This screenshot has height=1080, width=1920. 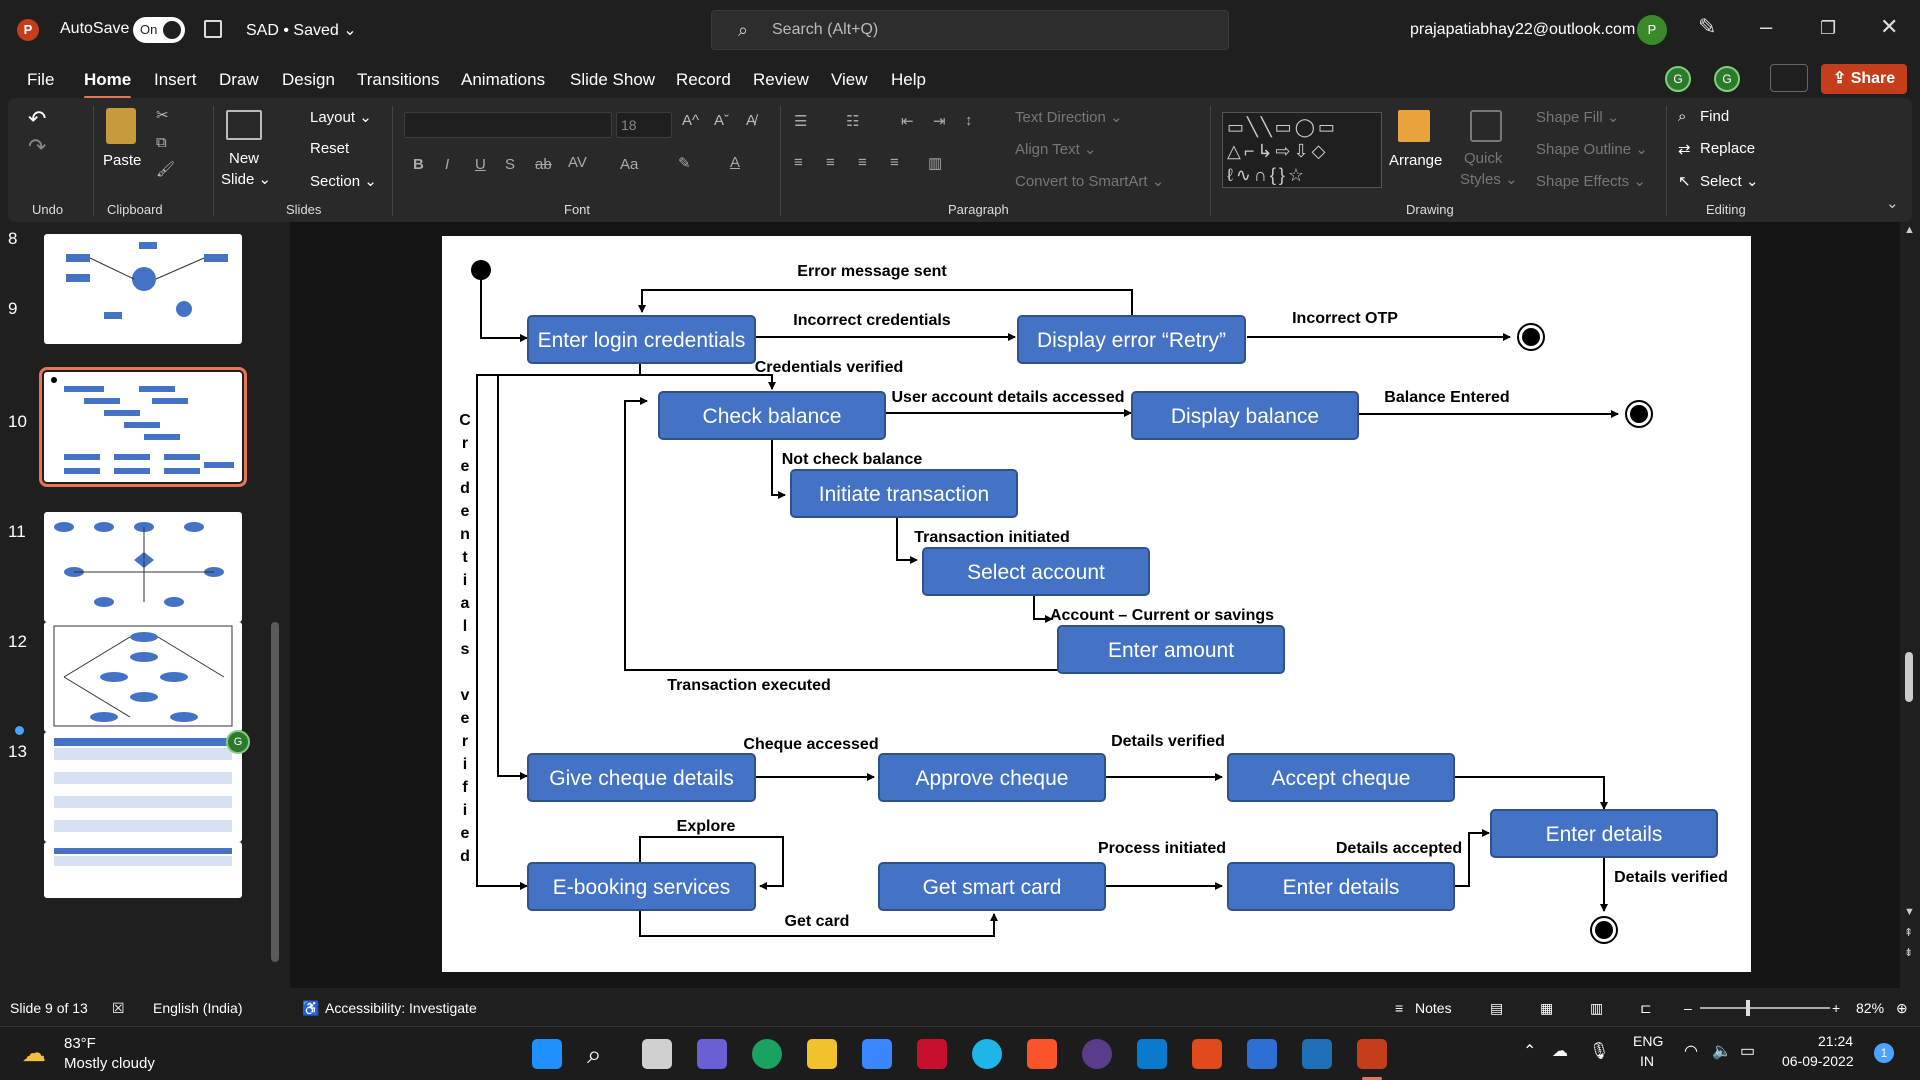 I want to click on fit-slide-icon: ⊕, so click(x=1902, y=1008).